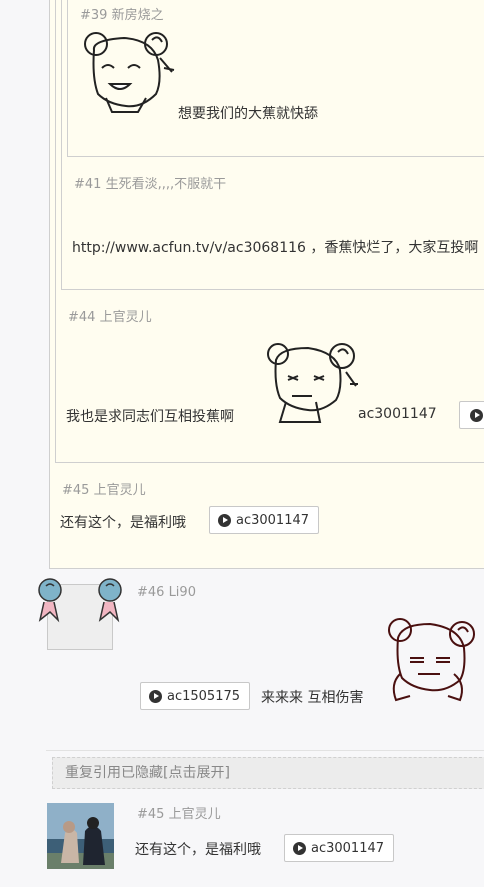 This screenshot has height=887, width=484. I want to click on avatar, so click(80, 836).